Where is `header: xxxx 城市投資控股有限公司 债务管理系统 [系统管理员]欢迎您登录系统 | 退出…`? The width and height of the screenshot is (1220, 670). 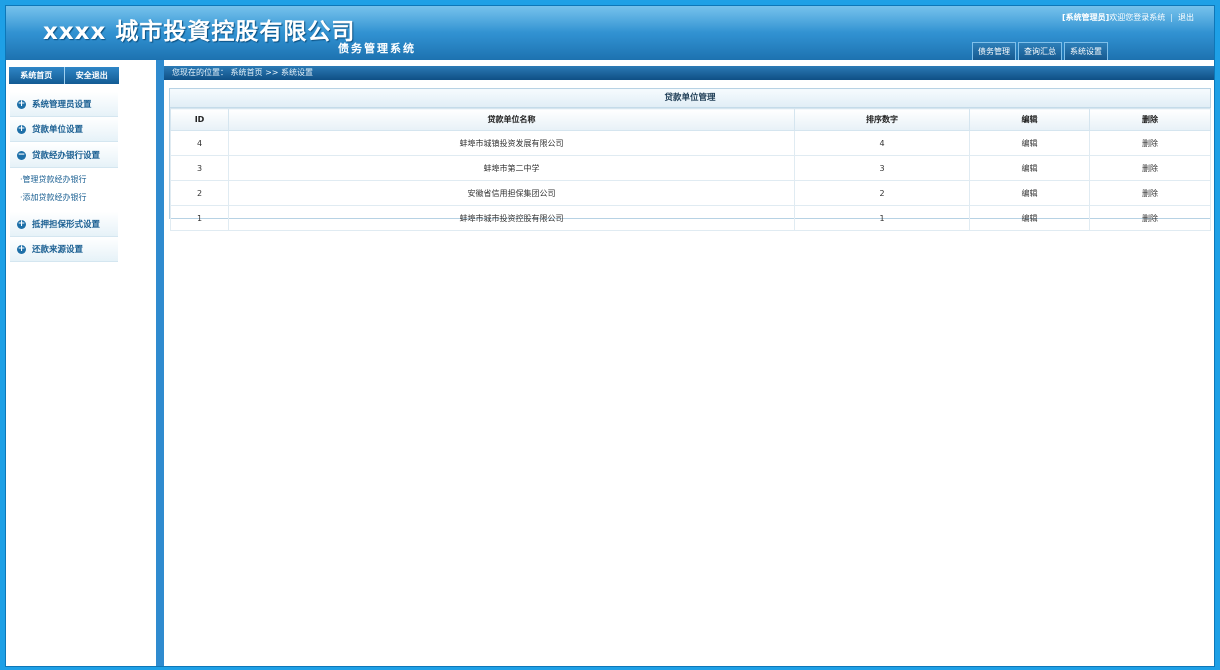 header: xxxx 城市投資控股有限公司 债务管理系统 [系统管理员]欢迎您登录系统 | 退出… is located at coordinates (610, 33).